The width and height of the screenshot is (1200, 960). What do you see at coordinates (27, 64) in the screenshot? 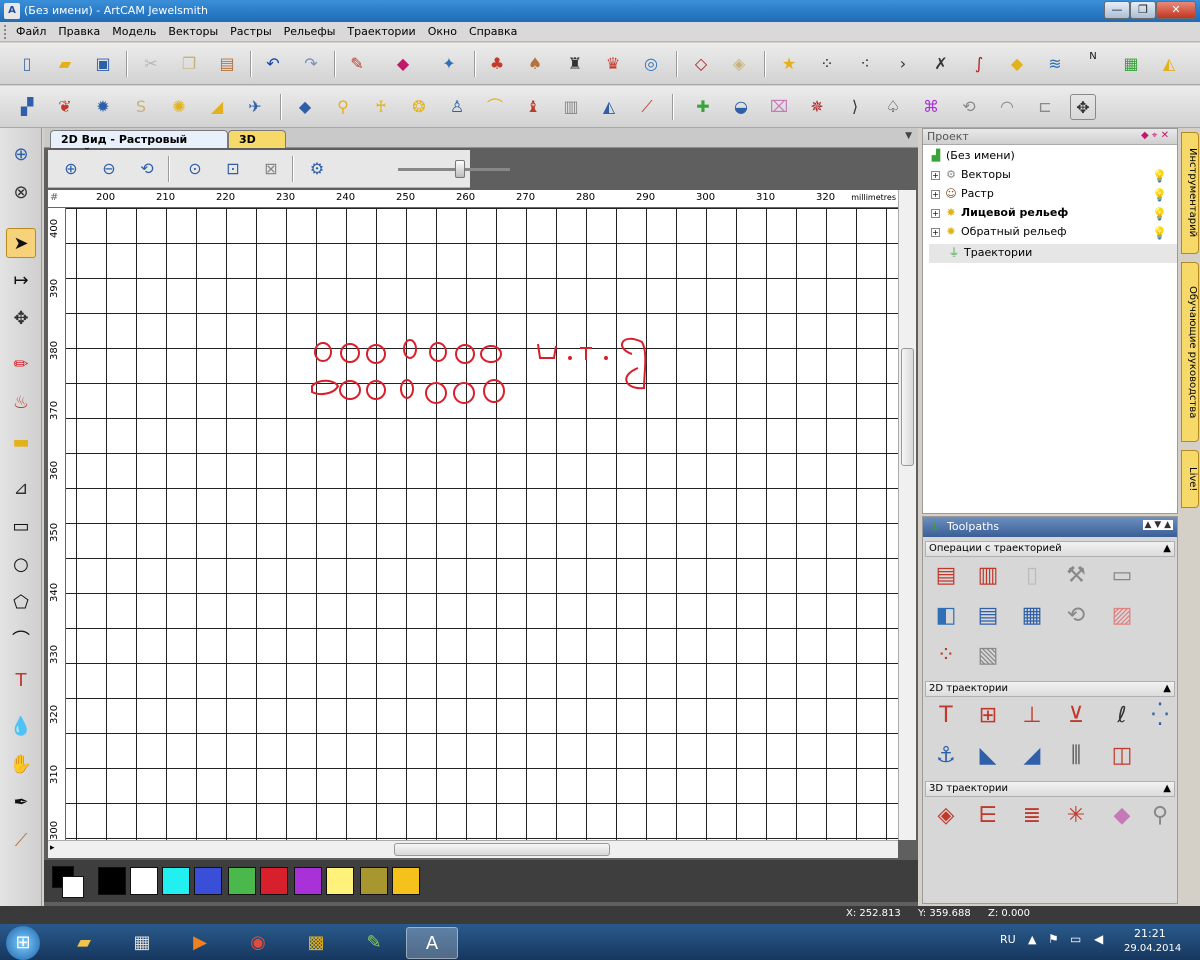
I see `new-file-icon: ▯` at bounding box center [27, 64].